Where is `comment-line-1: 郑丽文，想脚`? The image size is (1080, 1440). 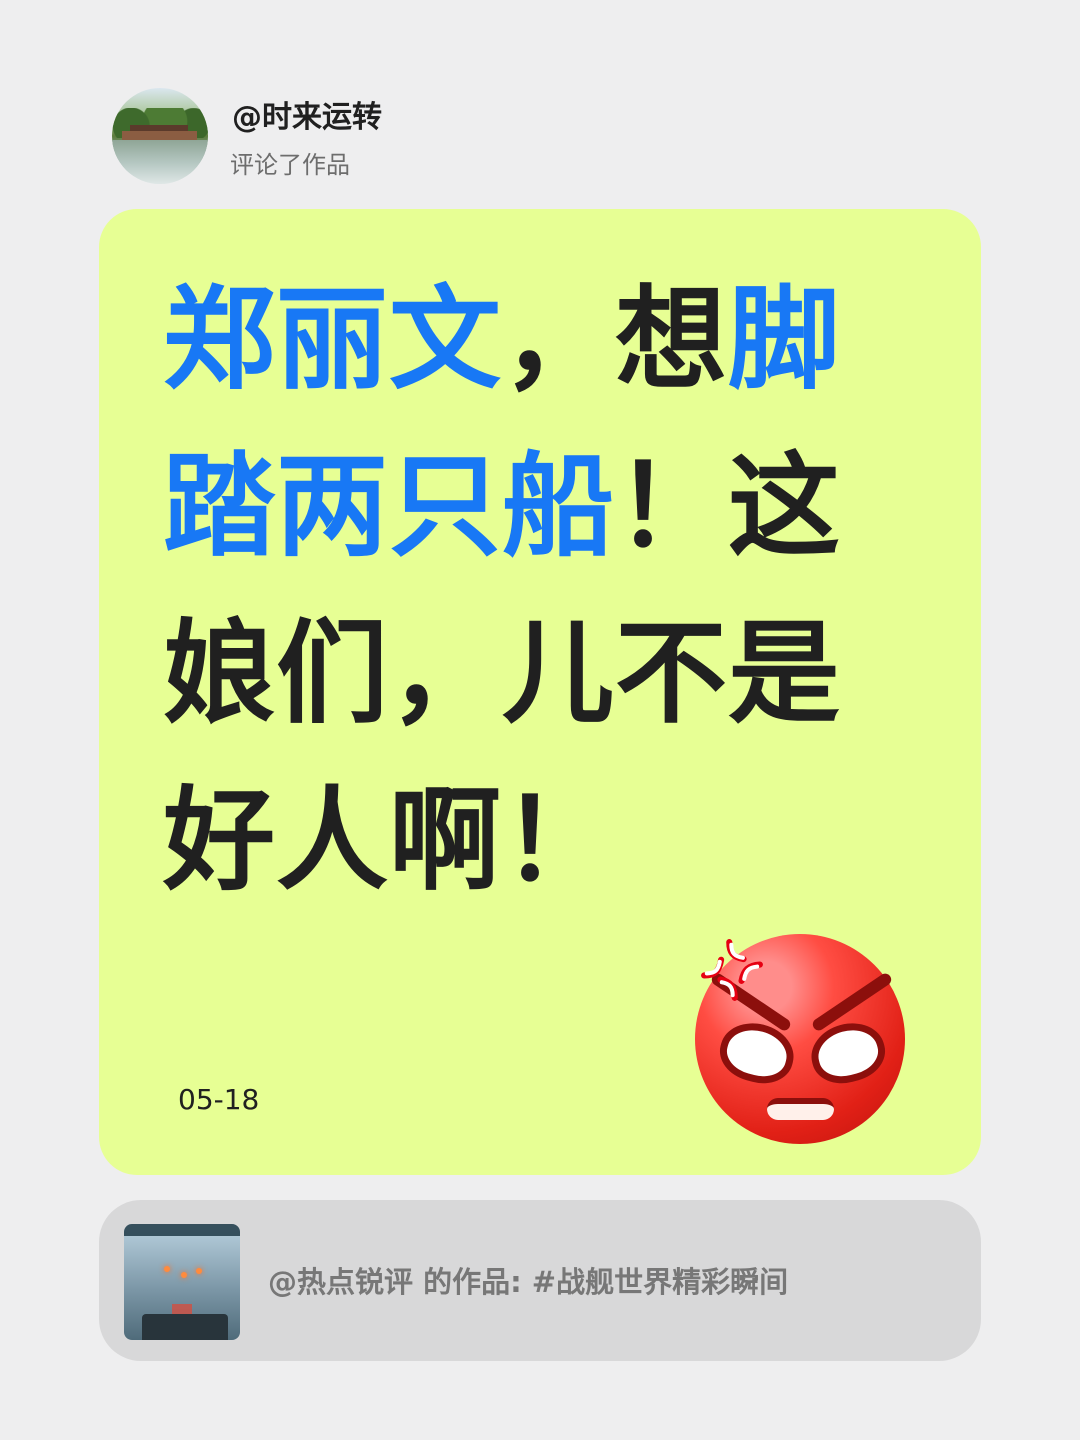
comment-line-1: 郑丽文，想脚 is located at coordinates (543, 340).